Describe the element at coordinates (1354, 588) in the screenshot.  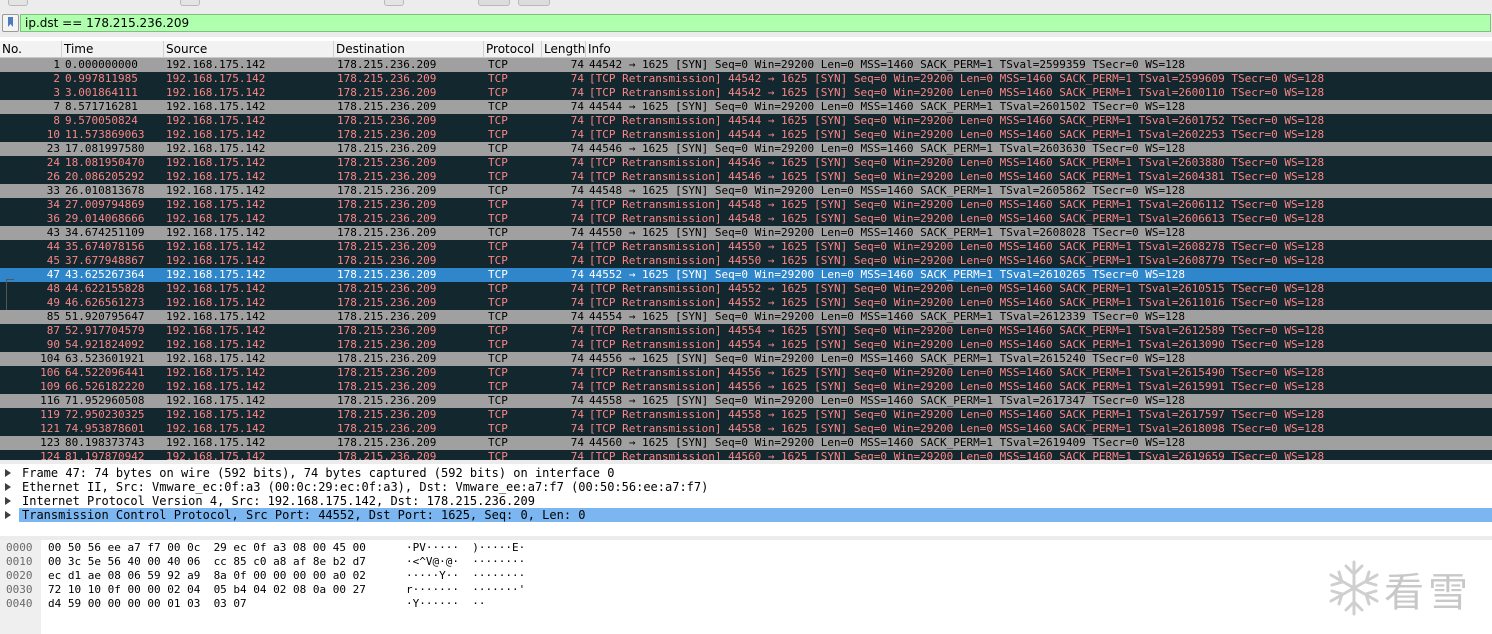
I see `snowflake-icon` at that location.